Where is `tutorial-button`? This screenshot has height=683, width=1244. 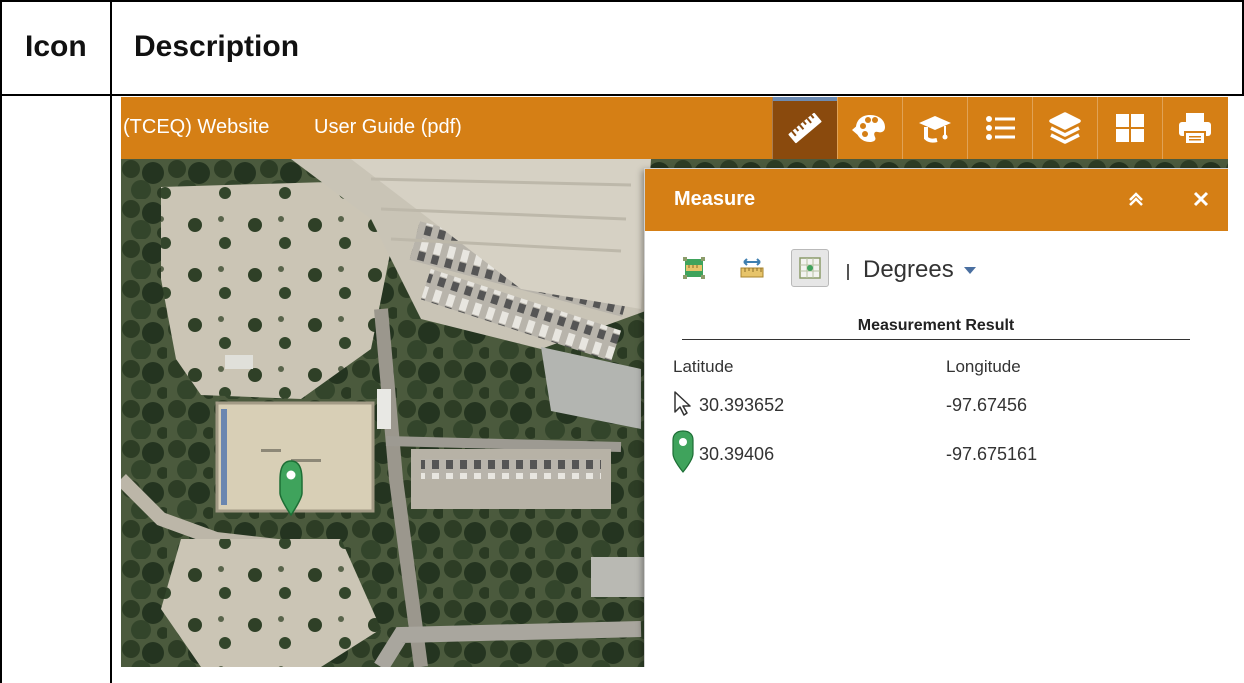 tutorial-button is located at coordinates (934, 128).